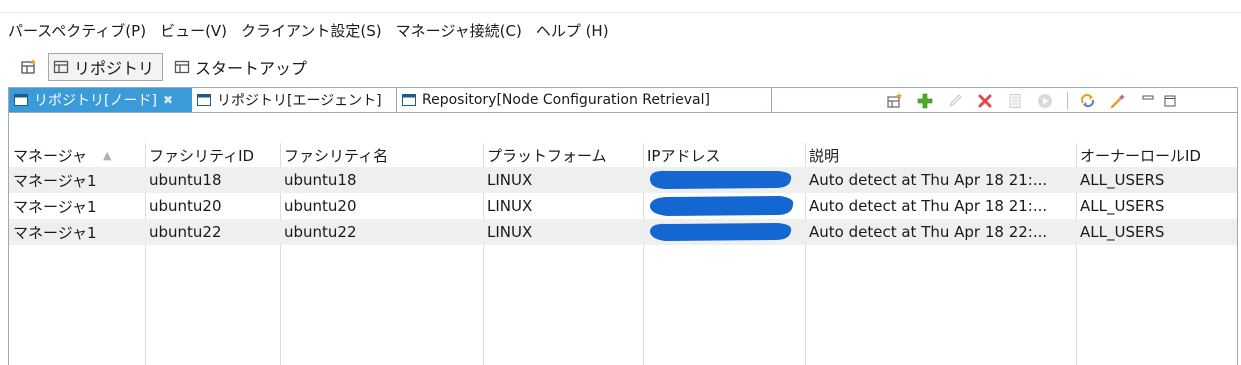 The height and width of the screenshot is (365, 1241). Describe the element at coordinates (193, 31) in the screenshot. I see `menu-view: ビュー(V)` at that location.